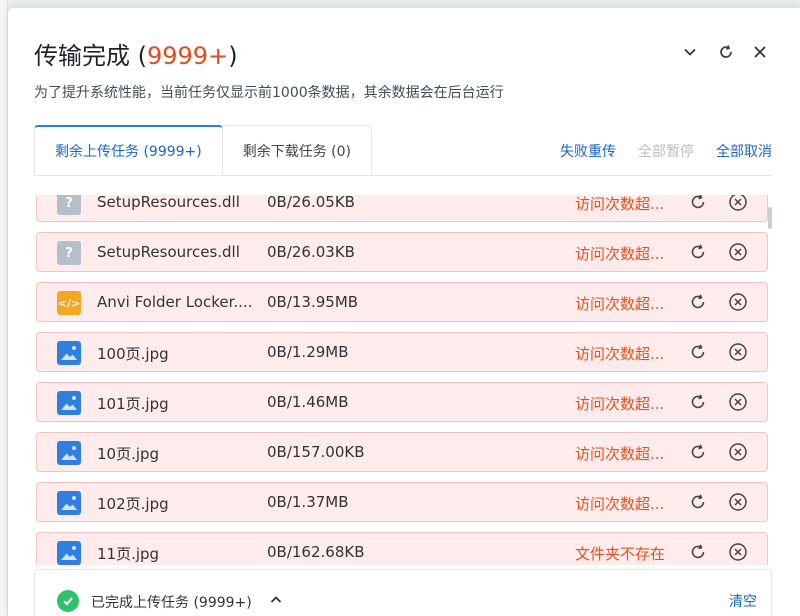  Describe the element at coordinates (744, 151) in the screenshot. I see `cancel-all-button: 全部取消` at that location.